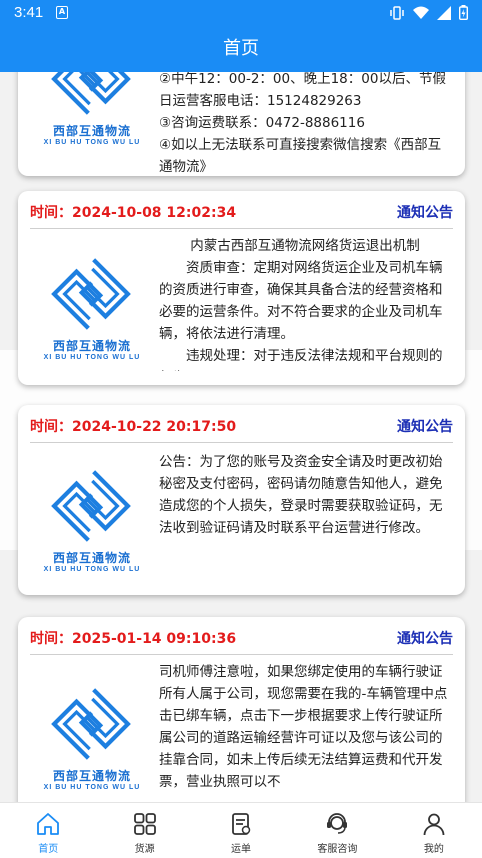 The width and height of the screenshot is (482, 858). I want to click on signal-icon, so click(444, 12).